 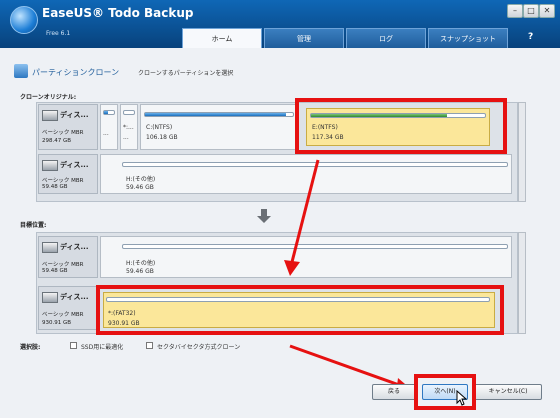 What do you see at coordinates (222, 38) in the screenshot?
I see `tab-home: ホーム` at bounding box center [222, 38].